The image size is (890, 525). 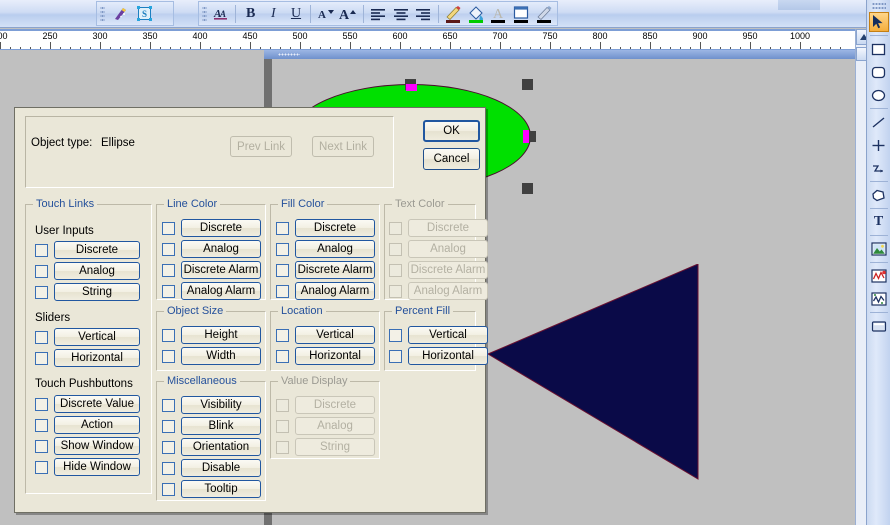 I want to click on toolbar-grip, so click(x=204, y=13).